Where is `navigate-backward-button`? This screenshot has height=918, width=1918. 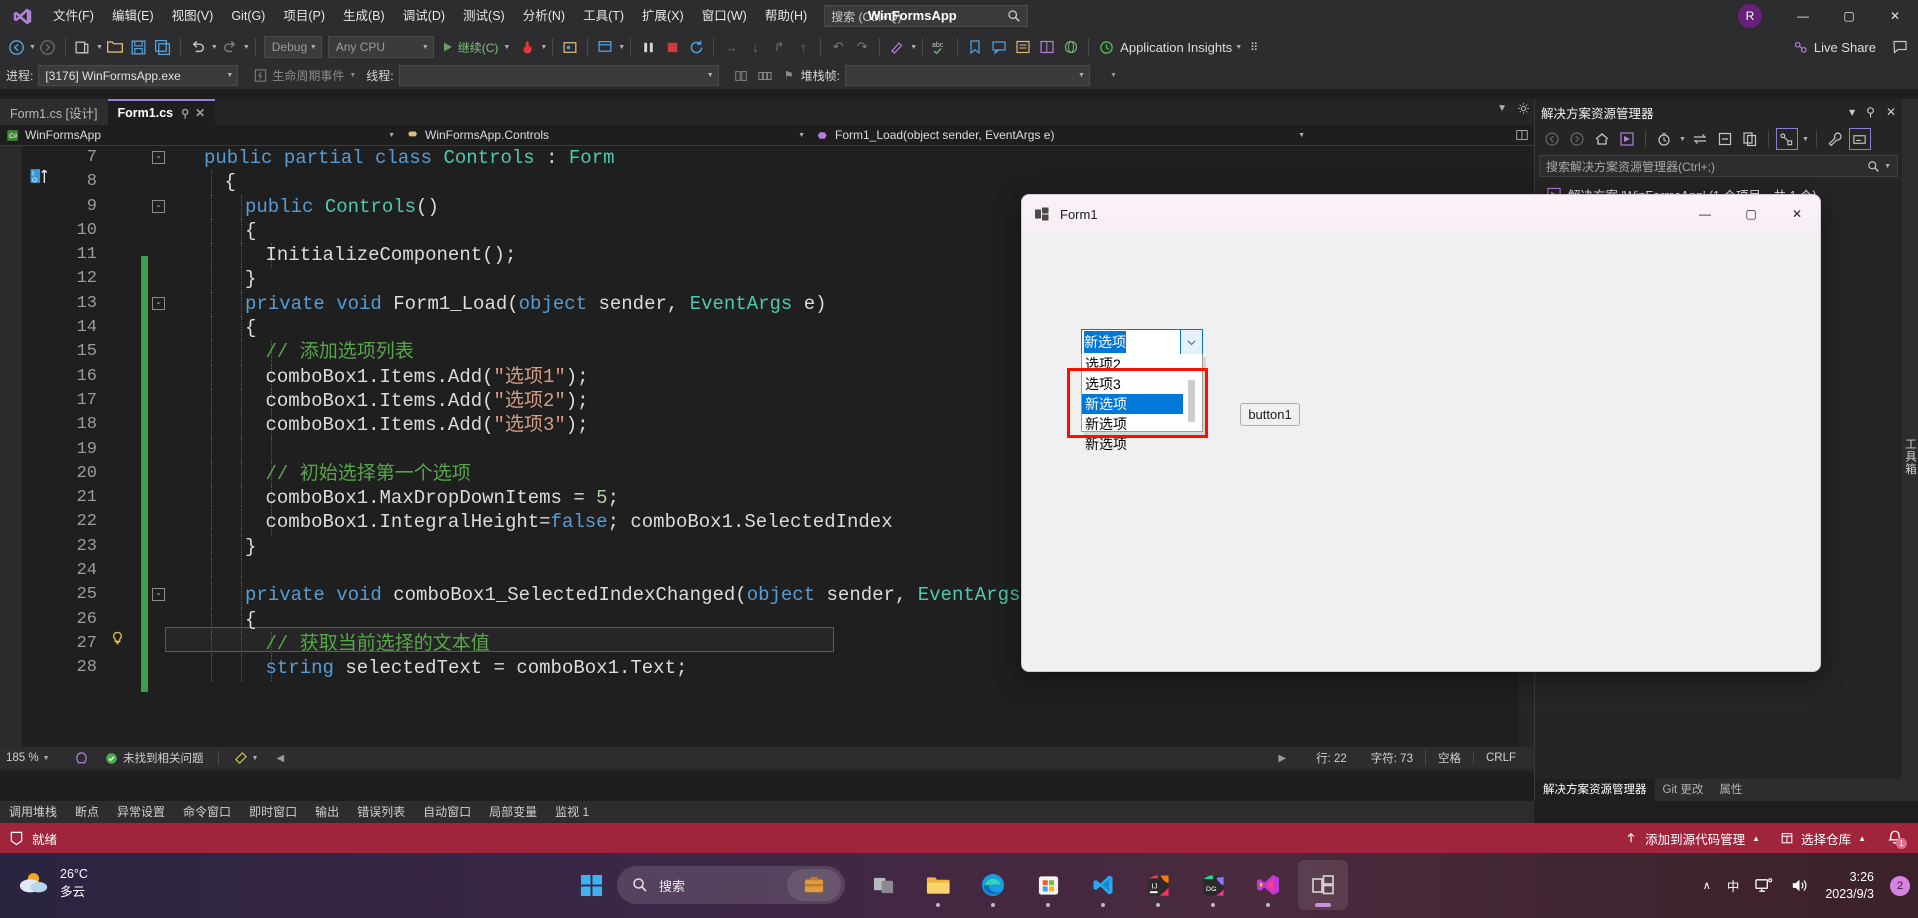
navigate-backward-button is located at coordinates (16, 47).